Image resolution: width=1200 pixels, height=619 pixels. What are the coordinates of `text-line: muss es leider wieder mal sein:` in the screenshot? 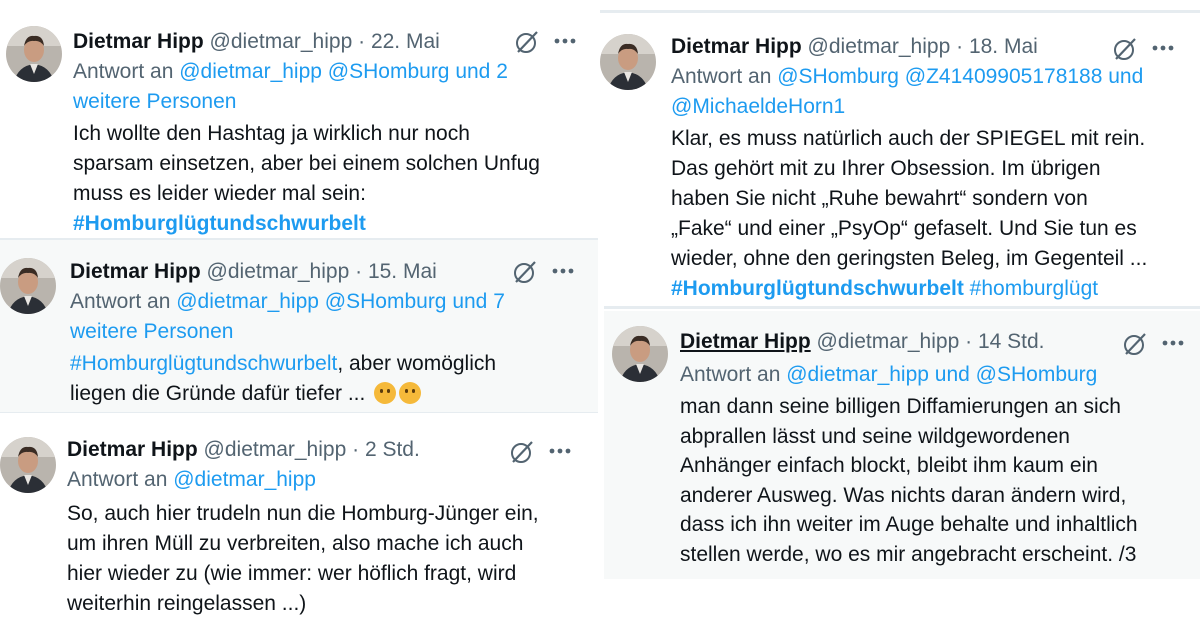 It's located at (219, 193).